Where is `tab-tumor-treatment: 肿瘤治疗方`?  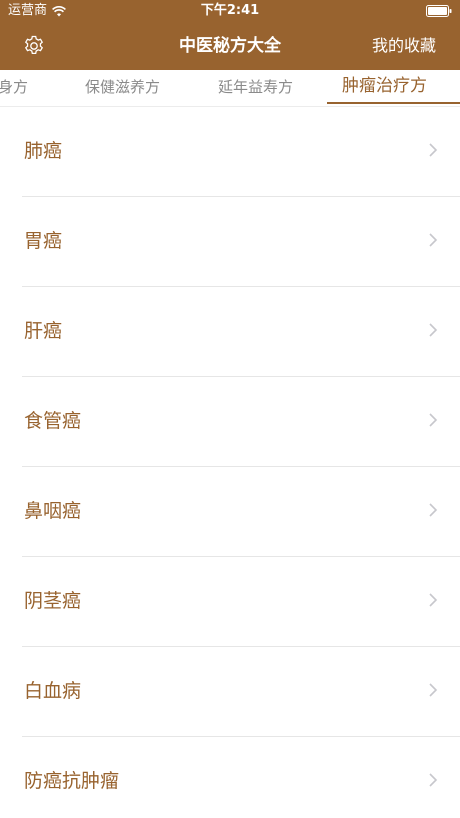 tab-tumor-treatment: 肿瘤治疗方 is located at coordinates (384, 86).